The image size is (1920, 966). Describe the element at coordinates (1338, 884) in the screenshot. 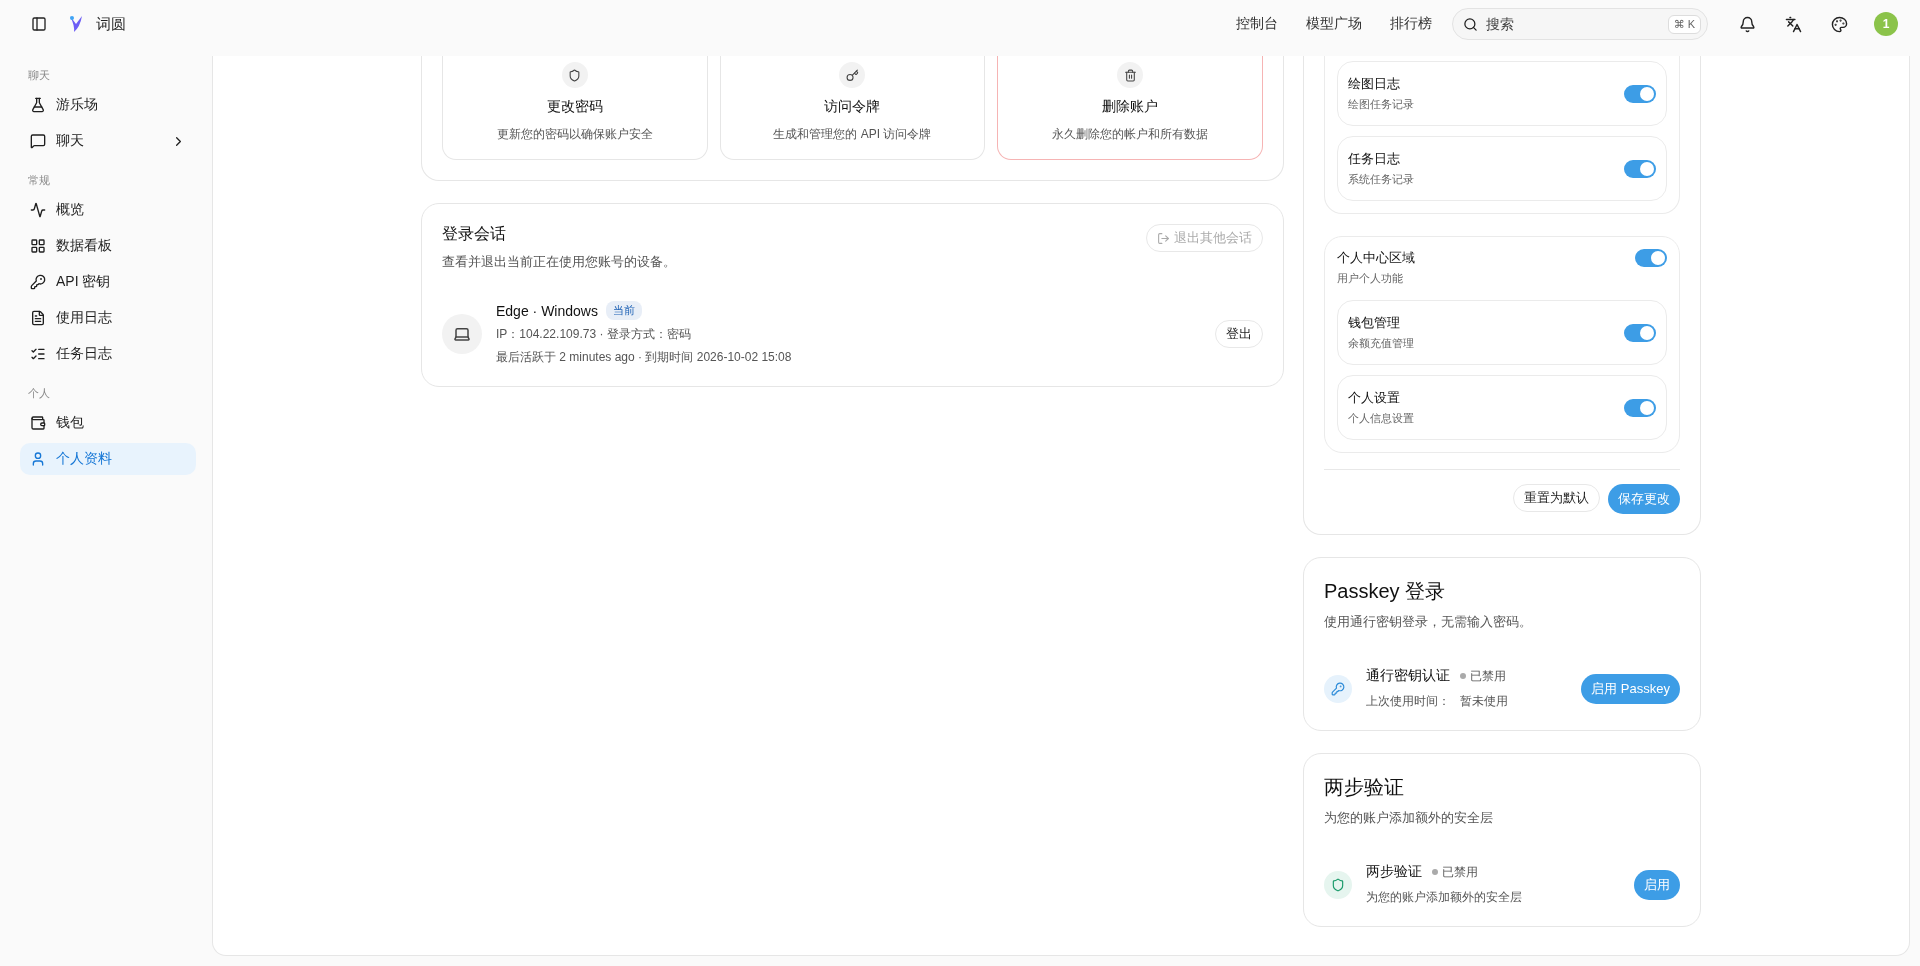

I see `shield-icon` at that location.